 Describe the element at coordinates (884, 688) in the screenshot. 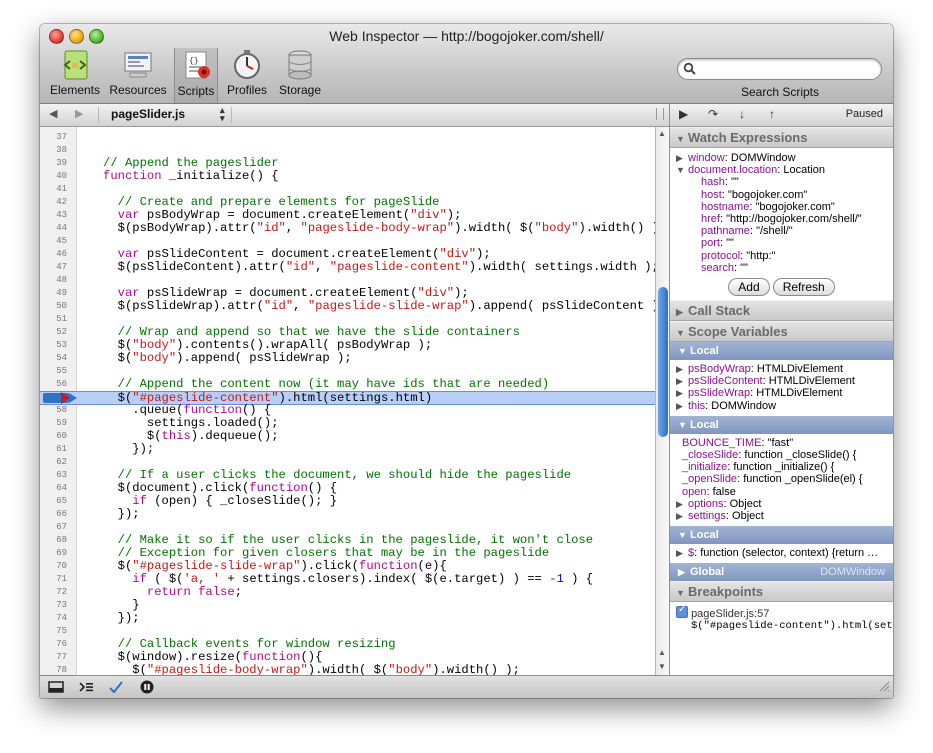

I see `resize-corner-icon` at that location.